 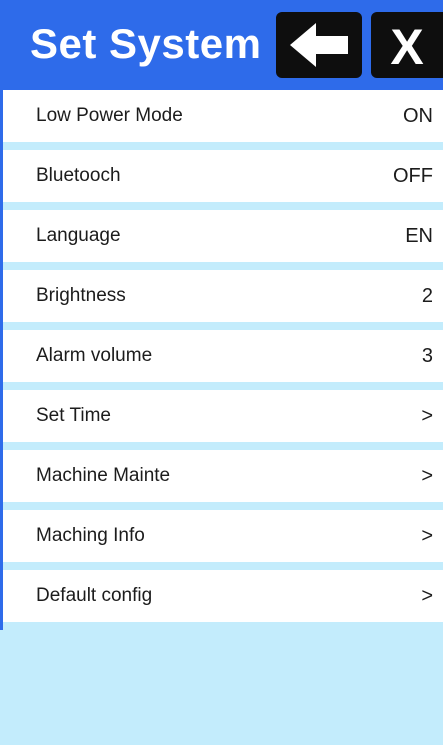 What do you see at coordinates (223, 180) in the screenshot?
I see `setting-row-bluetooth: Bluetooch OFF` at bounding box center [223, 180].